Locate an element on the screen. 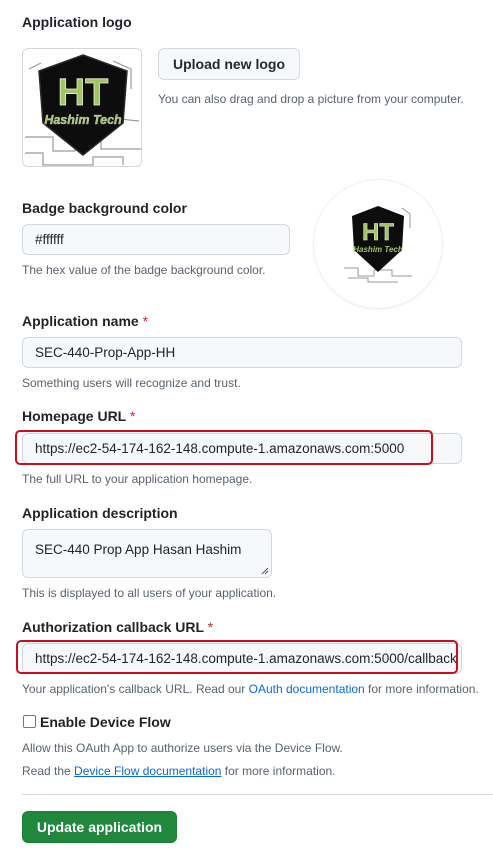  application-logo-label: Application logo is located at coordinates (77, 22).